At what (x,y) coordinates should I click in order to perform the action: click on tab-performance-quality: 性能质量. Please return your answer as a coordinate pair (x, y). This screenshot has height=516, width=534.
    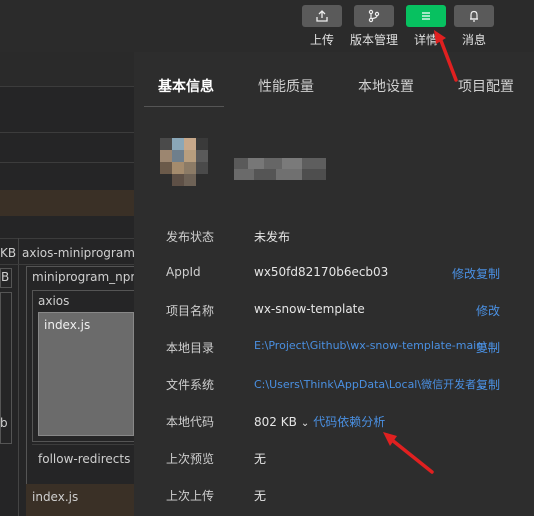
    Looking at the image, I should click on (286, 86).